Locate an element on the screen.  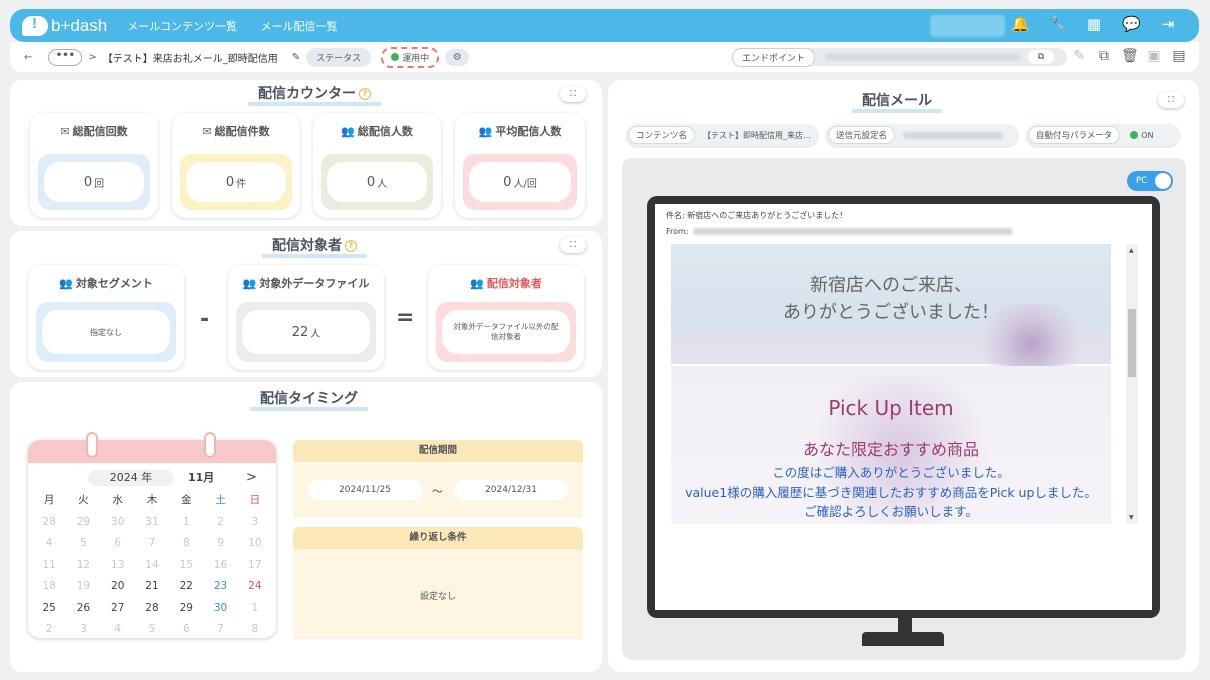
message-line-1: この度はご購入ありがとうございました。 is located at coordinates (891, 472).